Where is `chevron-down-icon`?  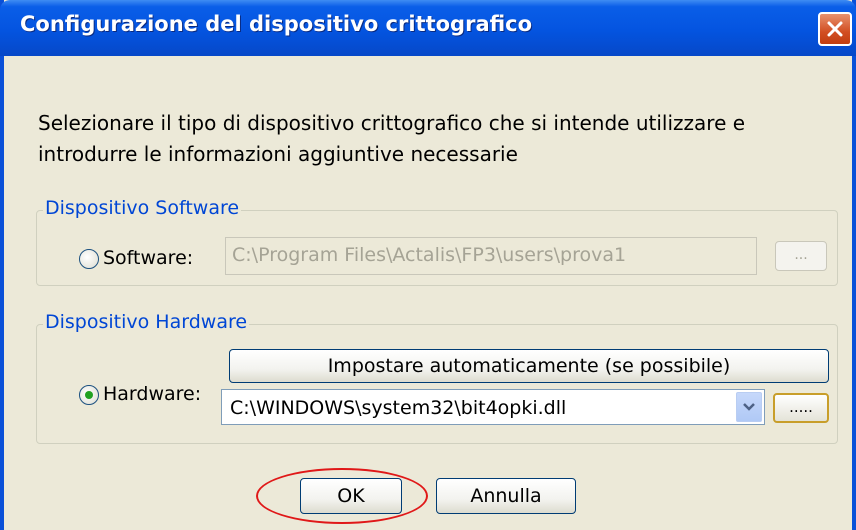 chevron-down-icon is located at coordinates (749, 407).